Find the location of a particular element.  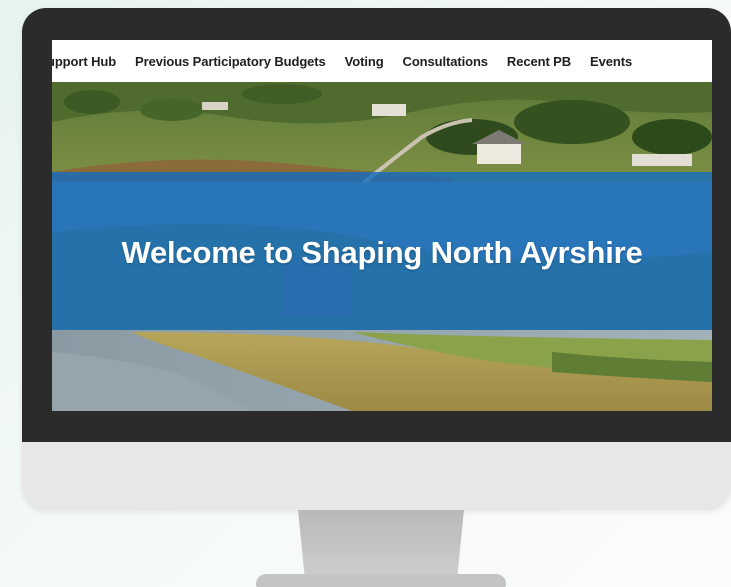

hero-title: Welcome to Shaping North Ayrshire is located at coordinates (382, 252).